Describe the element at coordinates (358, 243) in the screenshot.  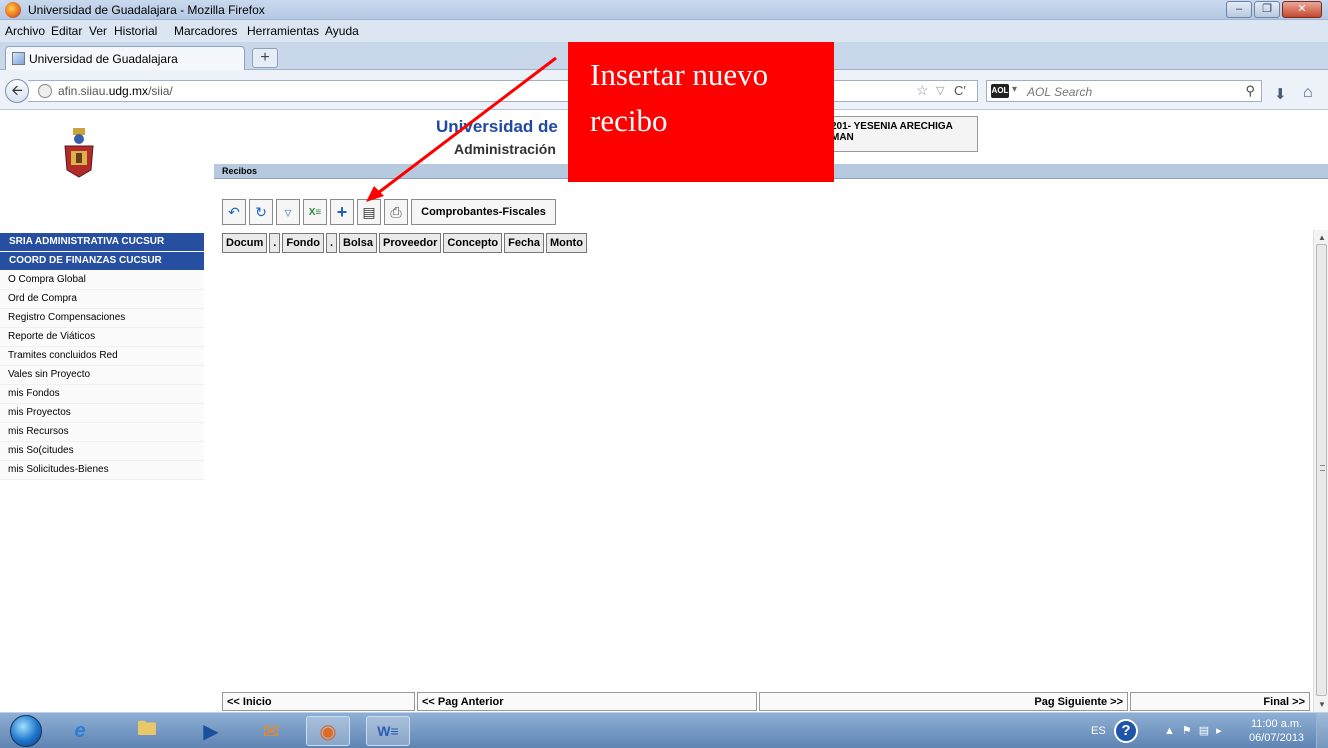
I see `column-bolsa: Bolsa` at that location.